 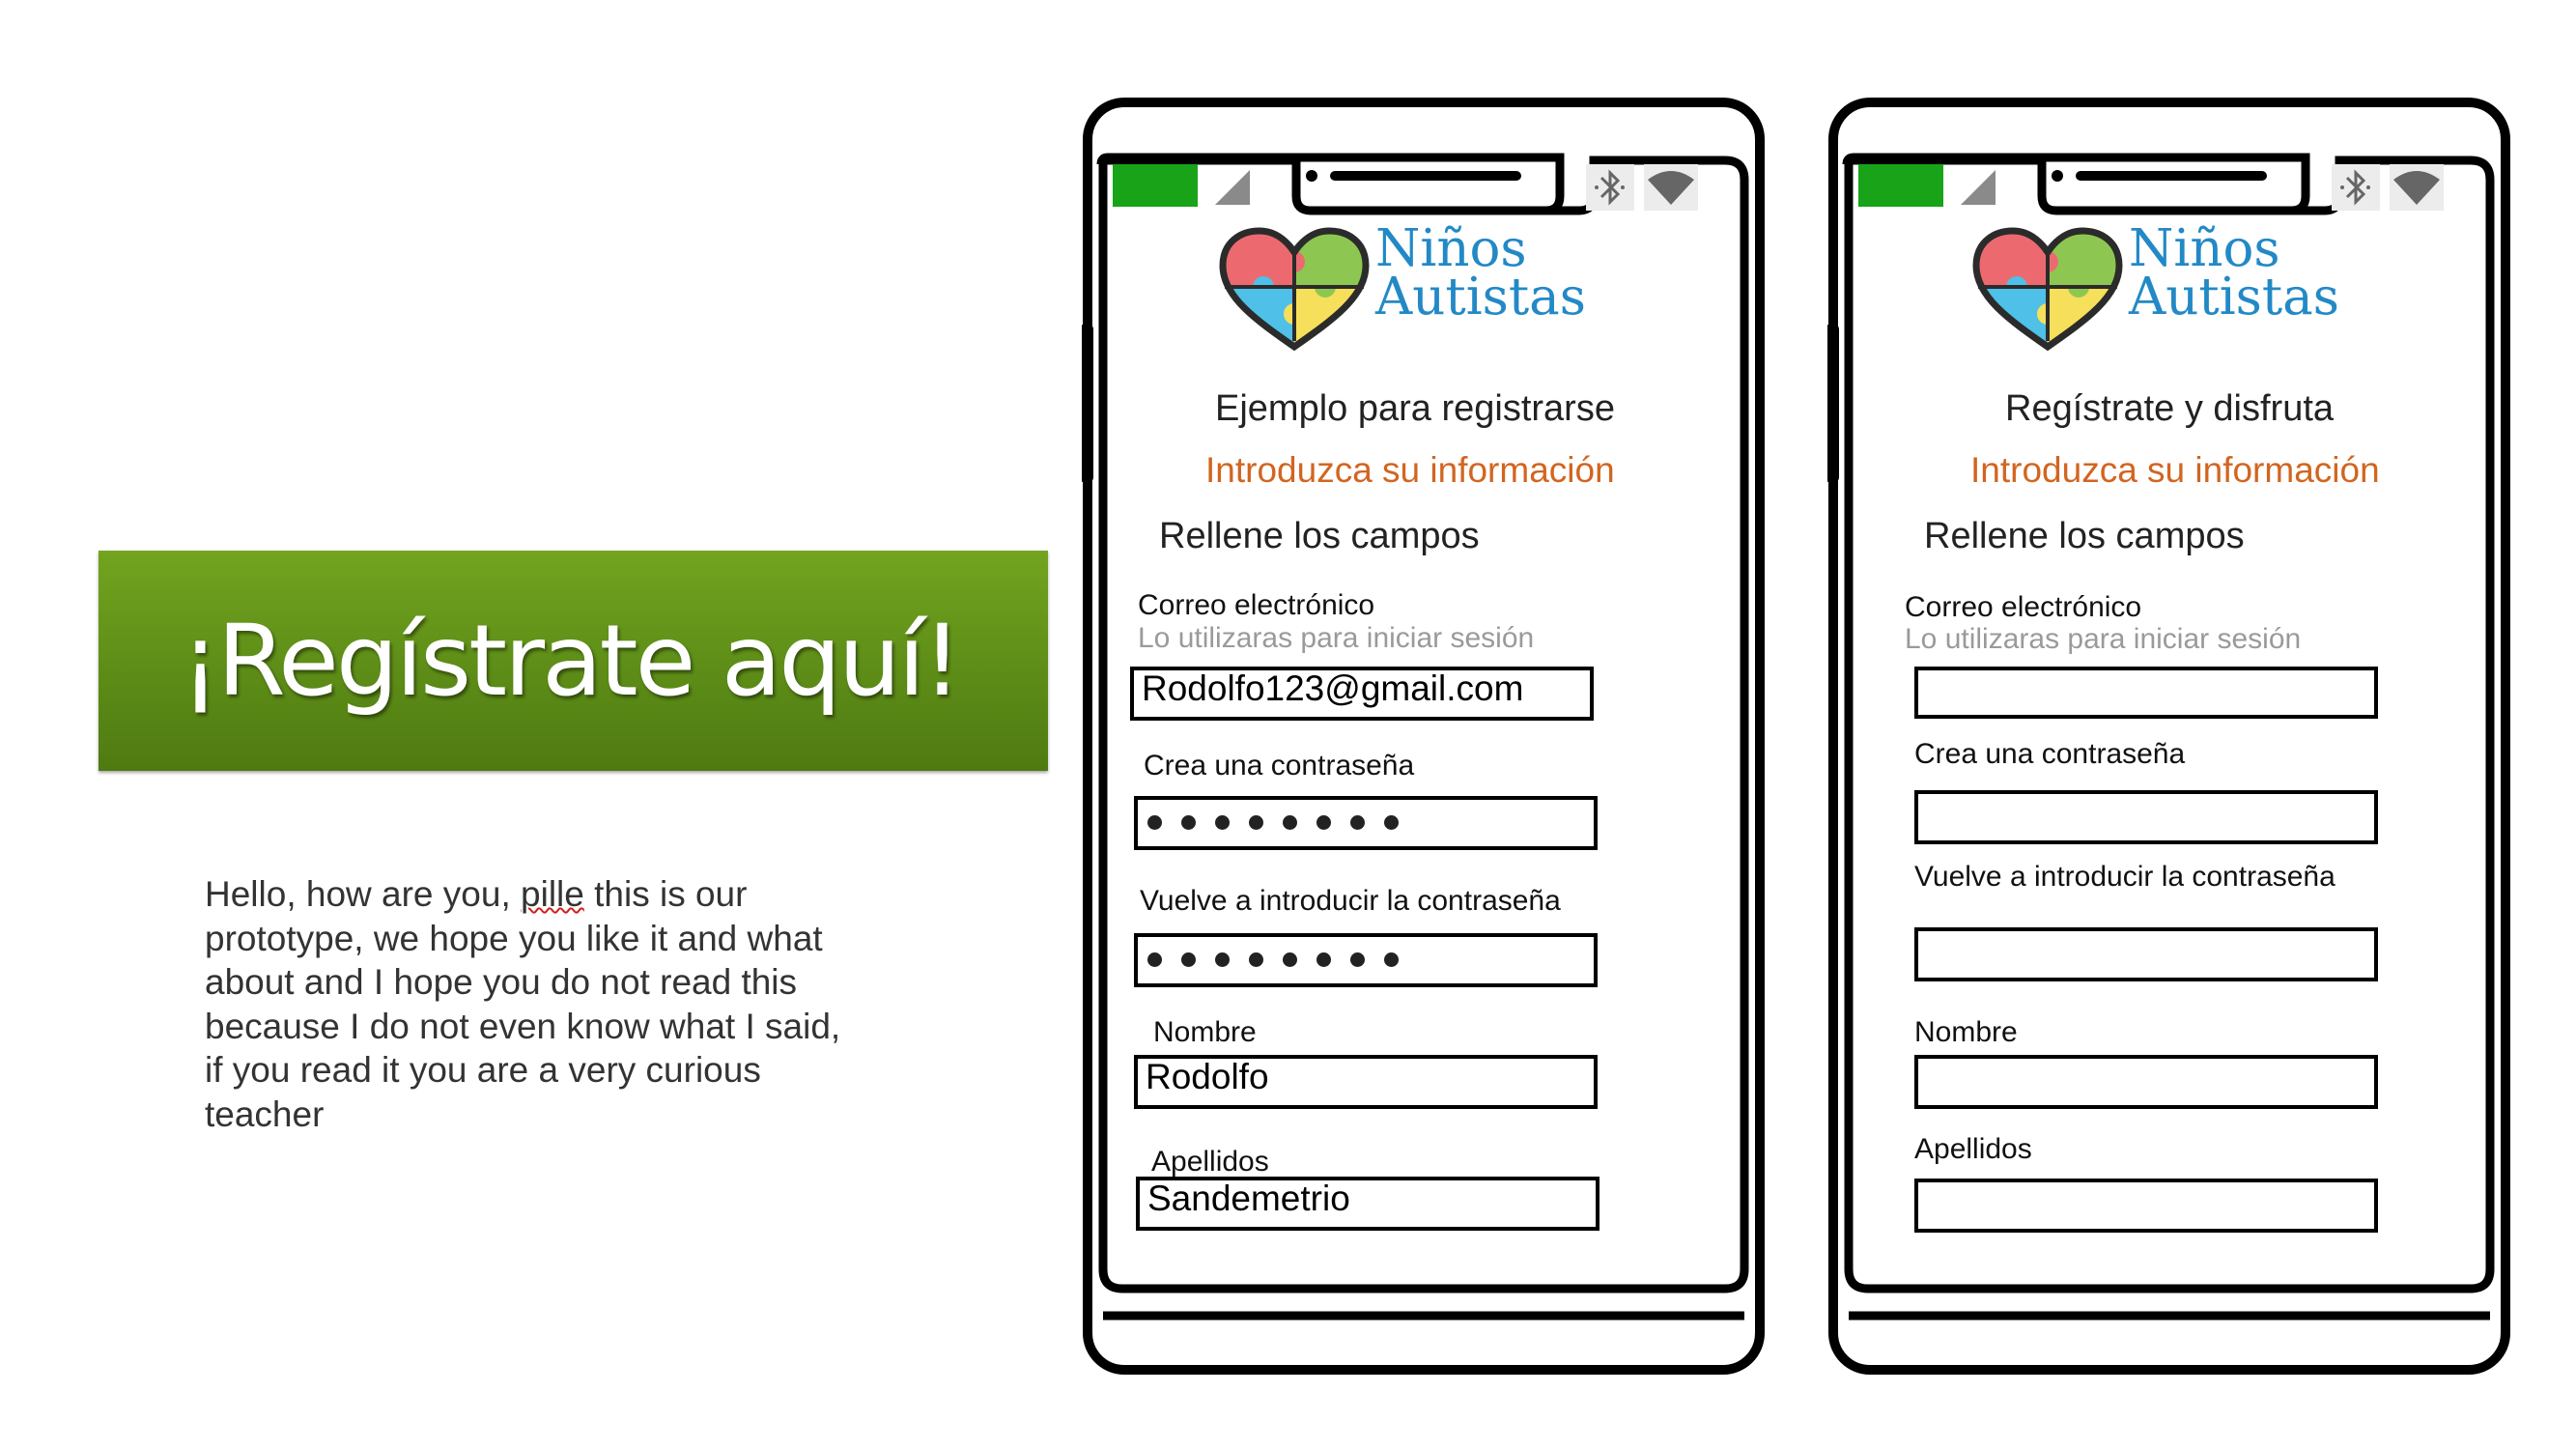 What do you see at coordinates (1366, 1082) in the screenshot?
I see `name-field: Rodolfo` at bounding box center [1366, 1082].